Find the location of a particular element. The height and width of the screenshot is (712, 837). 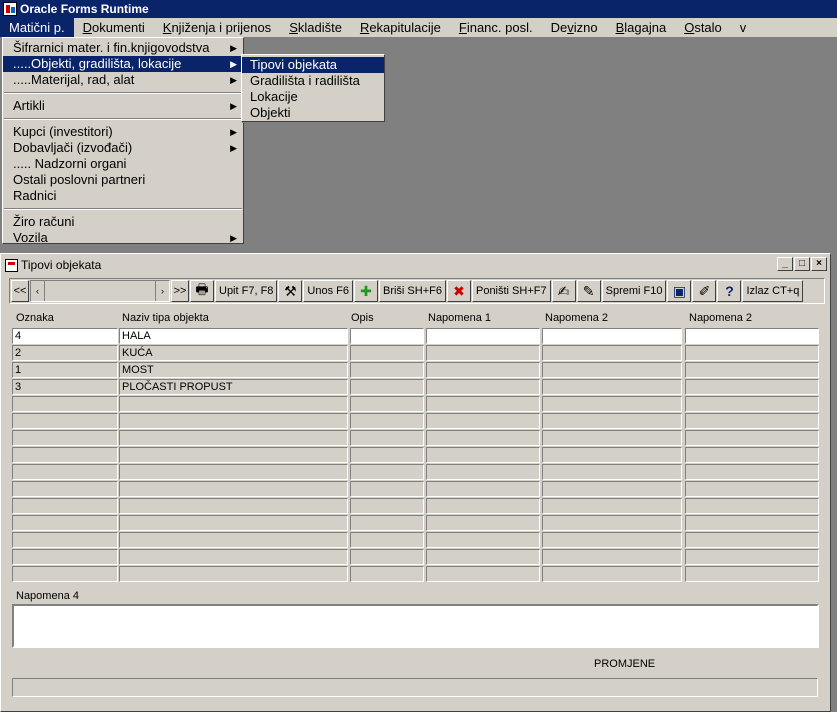

prev-record-arrow-icon: ‹ is located at coordinates (38, 291).